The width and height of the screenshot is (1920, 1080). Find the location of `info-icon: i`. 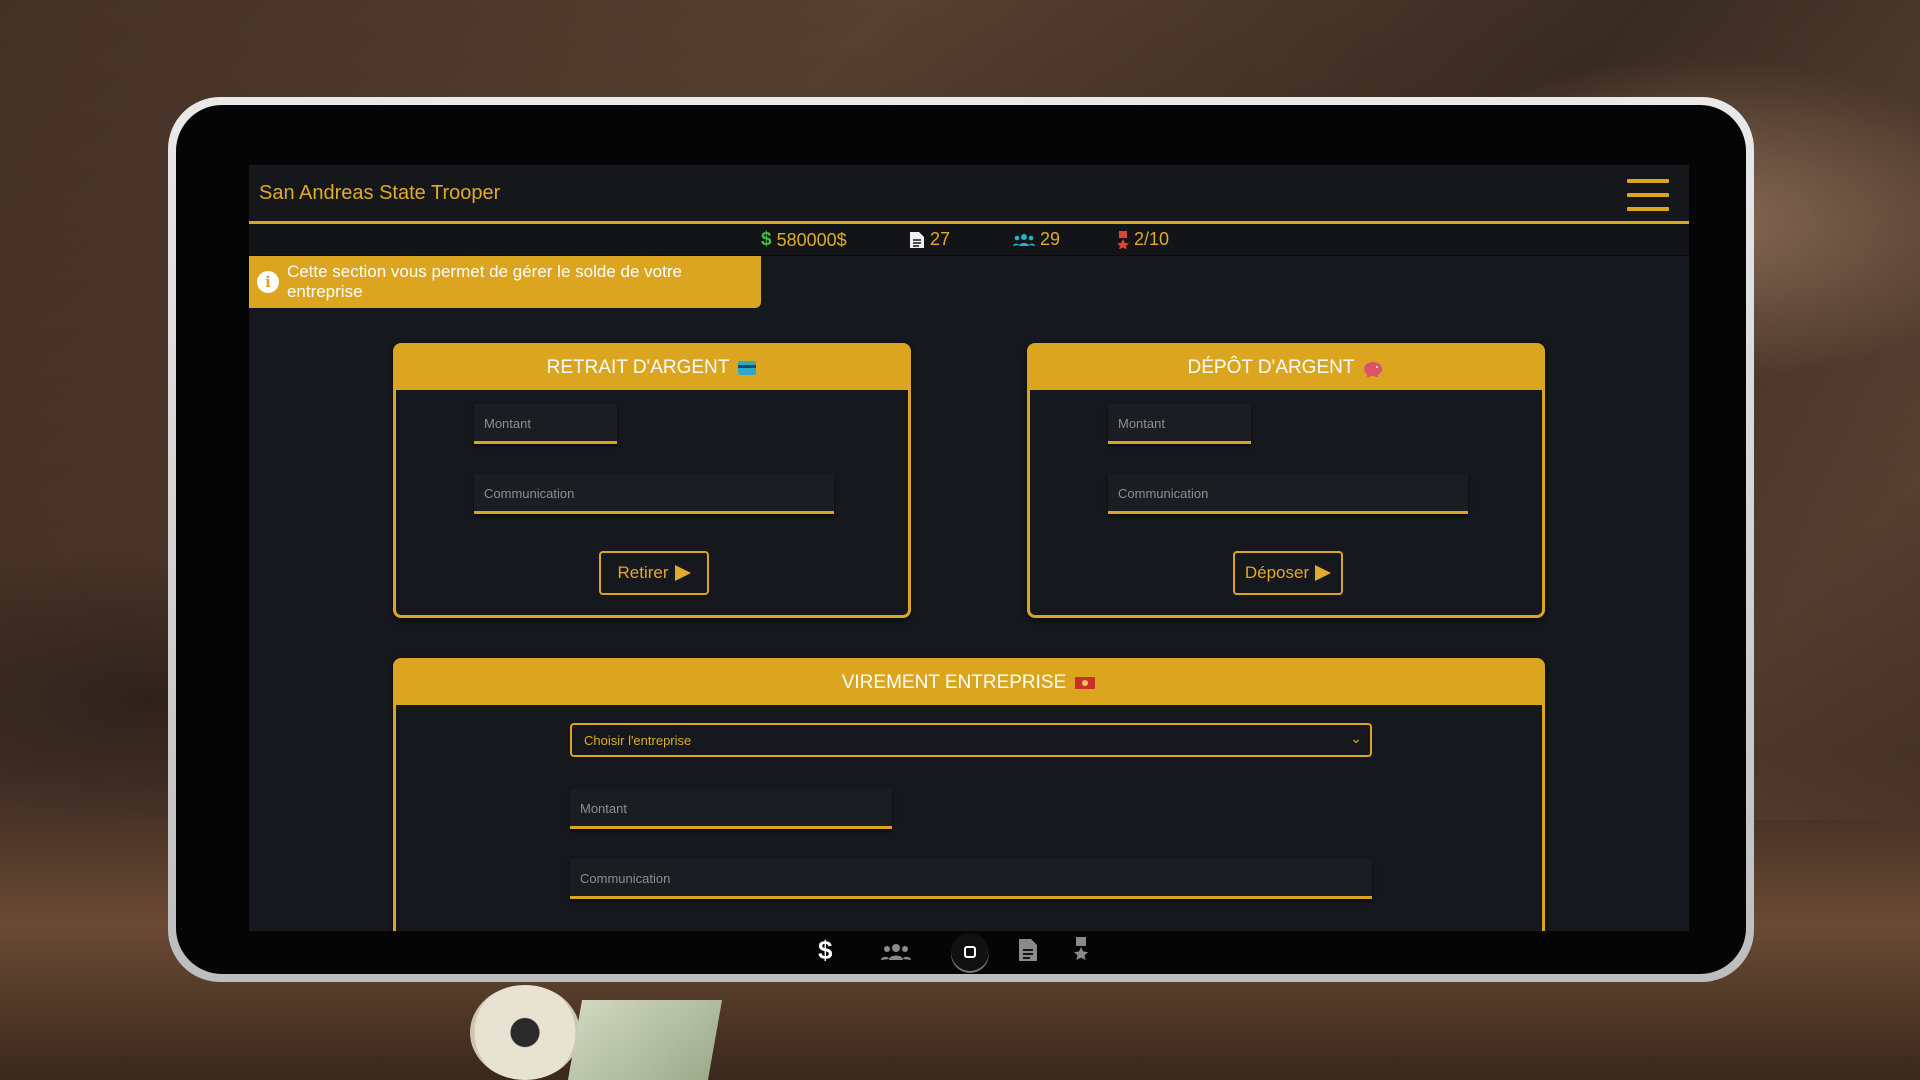

info-icon: i is located at coordinates (268, 282).